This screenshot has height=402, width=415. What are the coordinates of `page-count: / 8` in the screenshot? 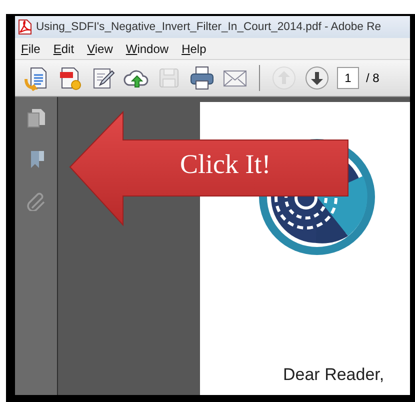 It's located at (373, 78).